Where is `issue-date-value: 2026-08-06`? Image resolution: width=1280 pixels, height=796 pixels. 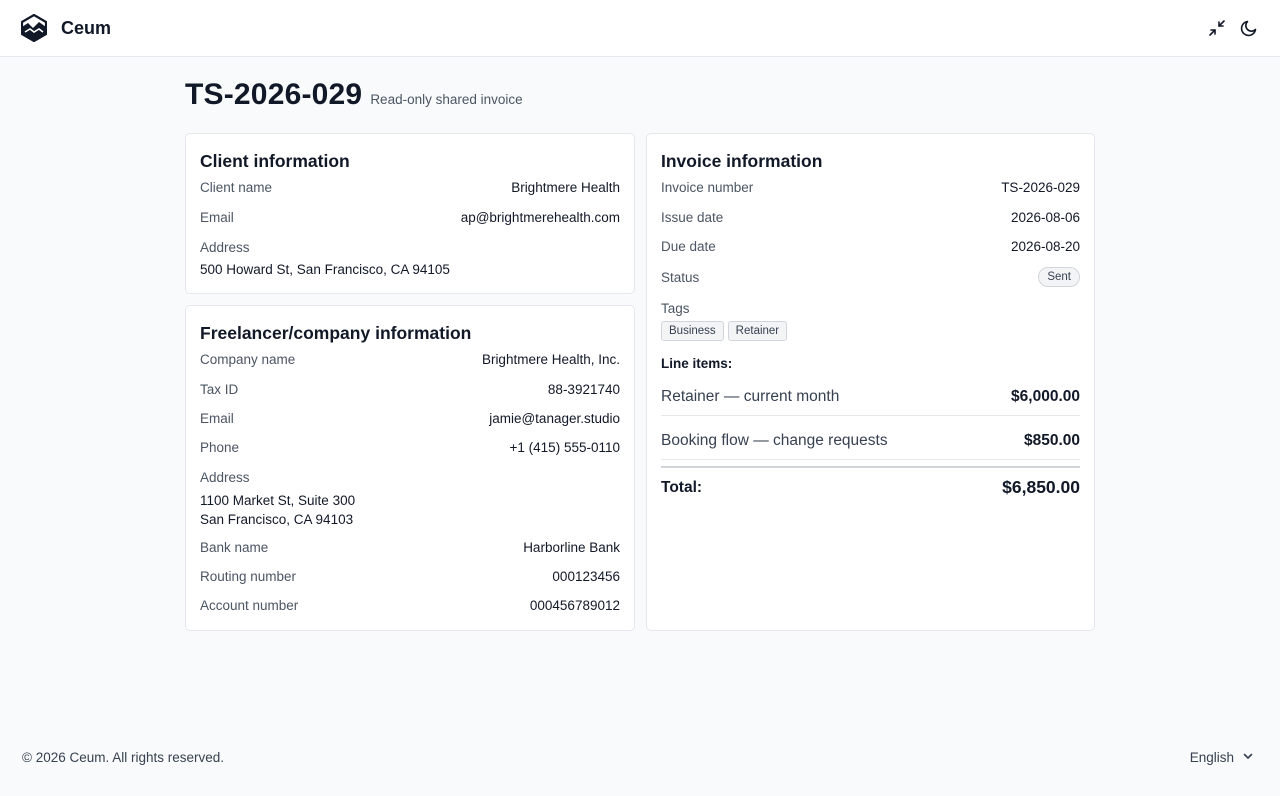
issue-date-value: 2026-08-06 is located at coordinates (1045, 217).